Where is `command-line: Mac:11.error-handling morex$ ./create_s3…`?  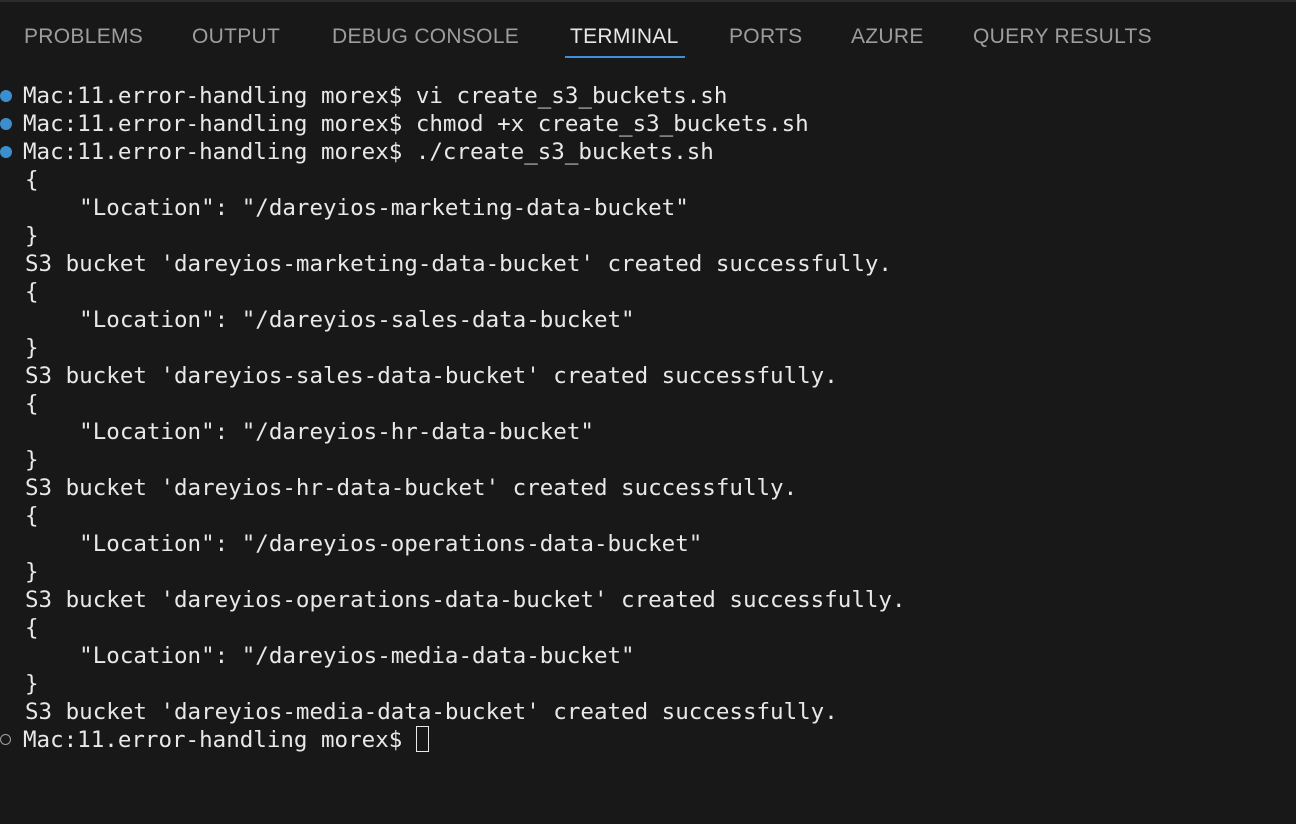
command-line: Mac:11.error-handling morex$ ./create_s3… is located at coordinates (368, 152).